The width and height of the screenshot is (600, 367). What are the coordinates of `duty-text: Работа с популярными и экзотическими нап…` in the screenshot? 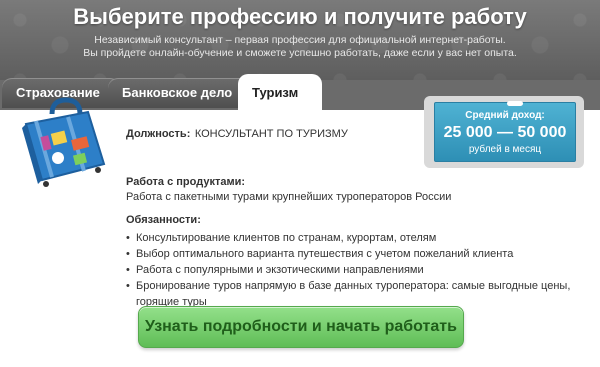 It's located at (280, 270).